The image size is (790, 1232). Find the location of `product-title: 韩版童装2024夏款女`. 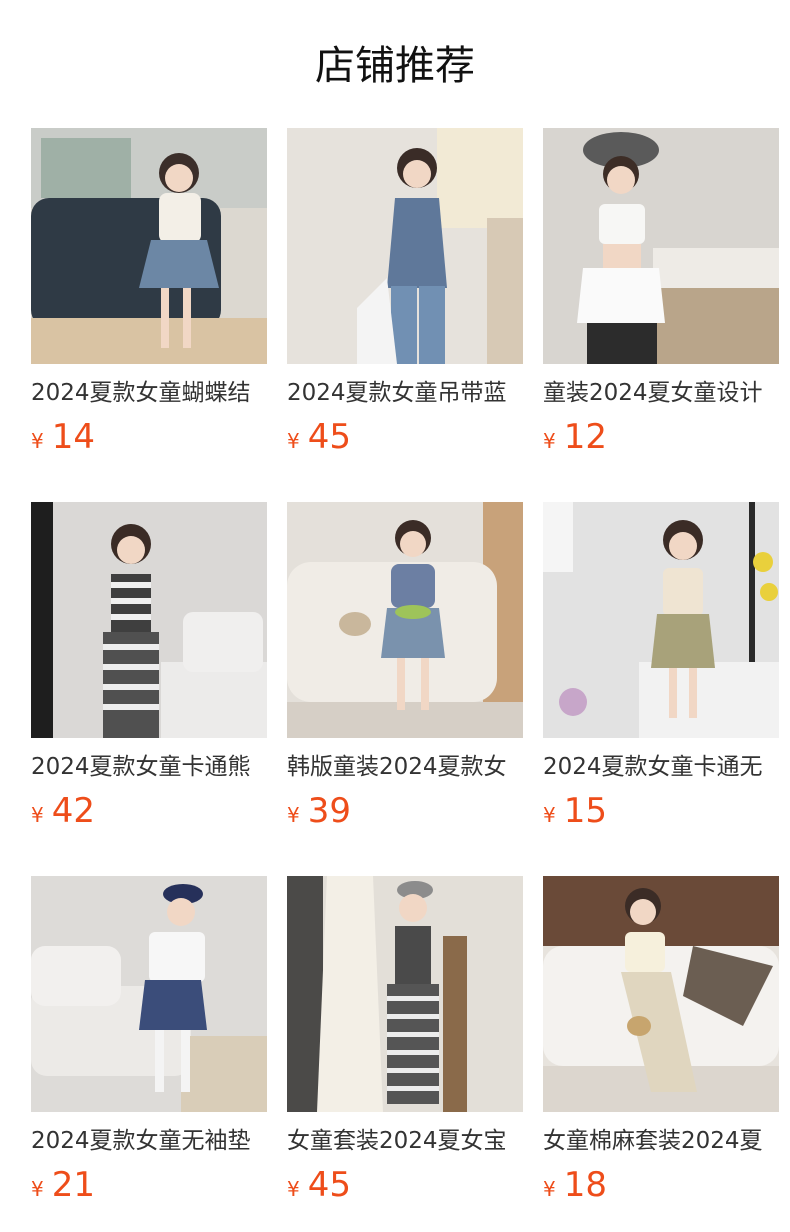

product-title: 韩版童装2024夏款女 is located at coordinates (405, 767).